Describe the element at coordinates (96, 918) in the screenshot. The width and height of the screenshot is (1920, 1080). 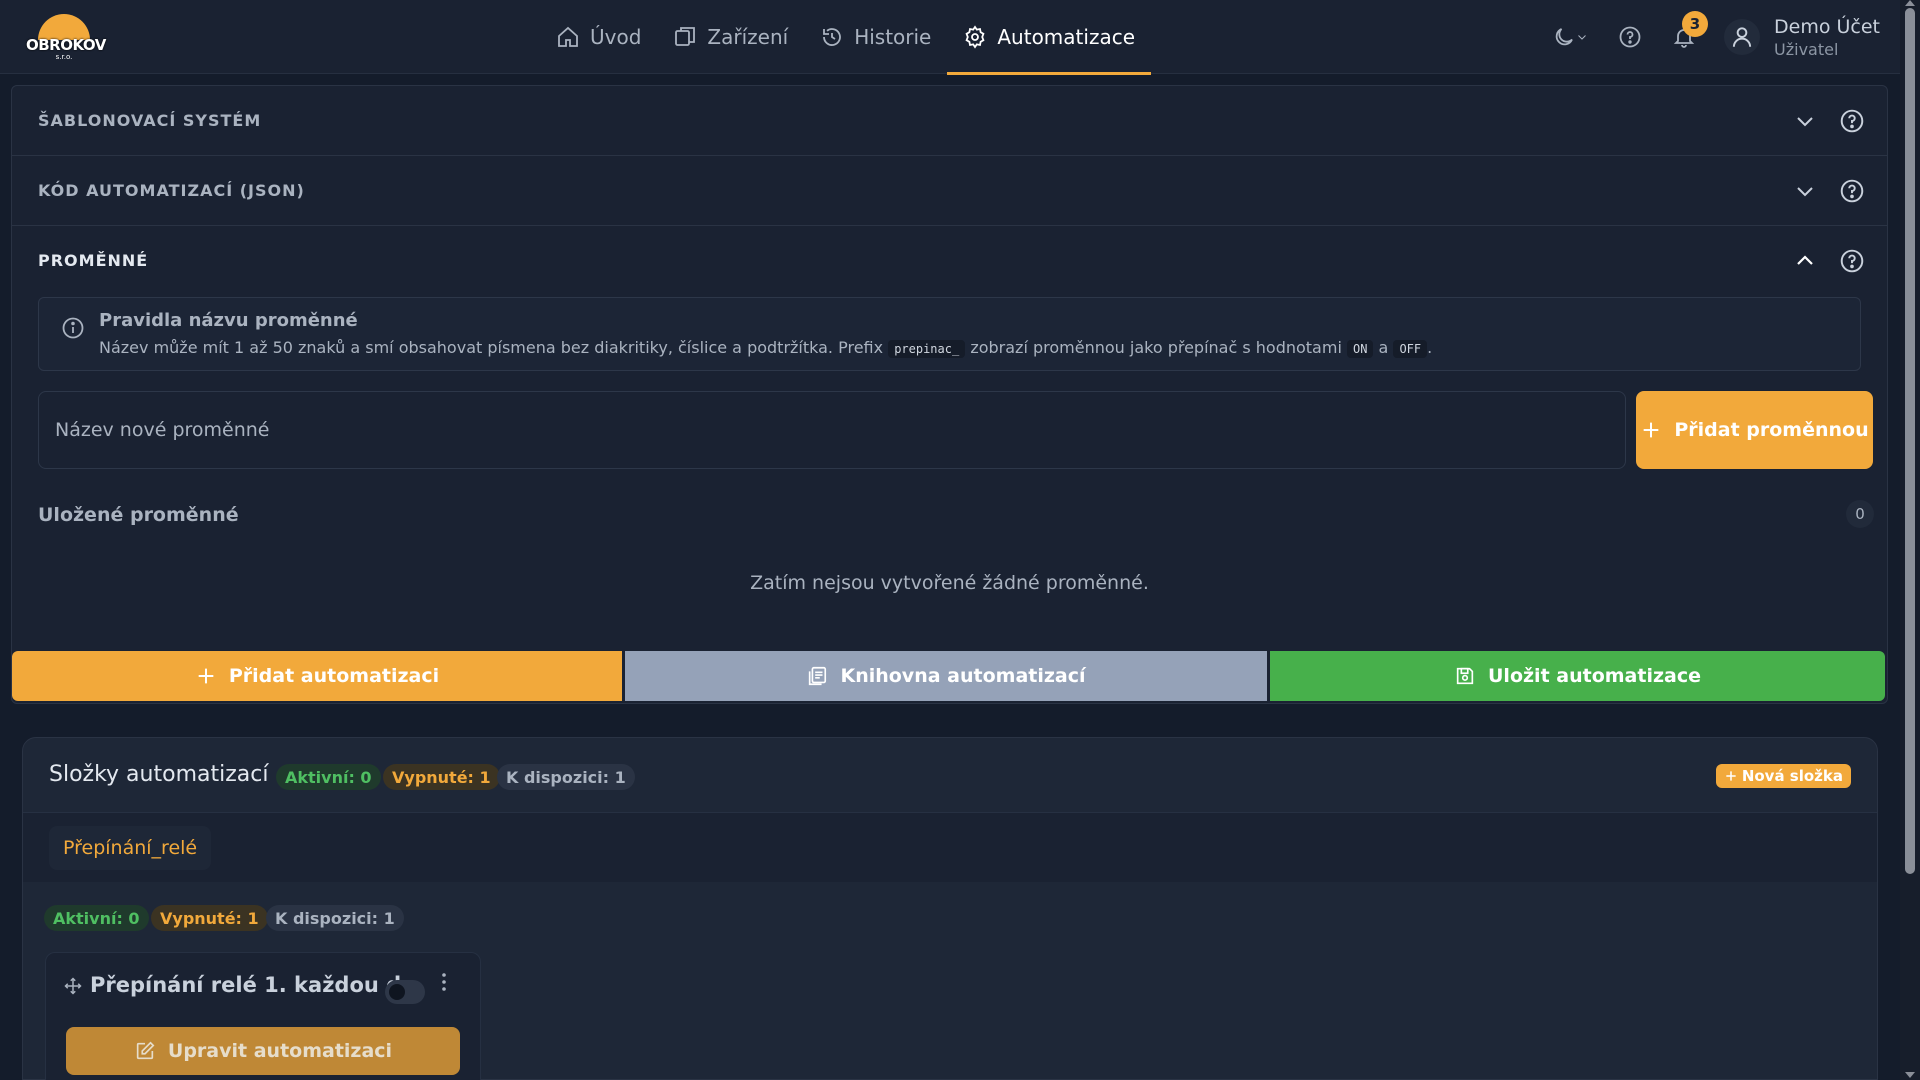
I see `folder-active-badge: Aktivní: 0` at that location.